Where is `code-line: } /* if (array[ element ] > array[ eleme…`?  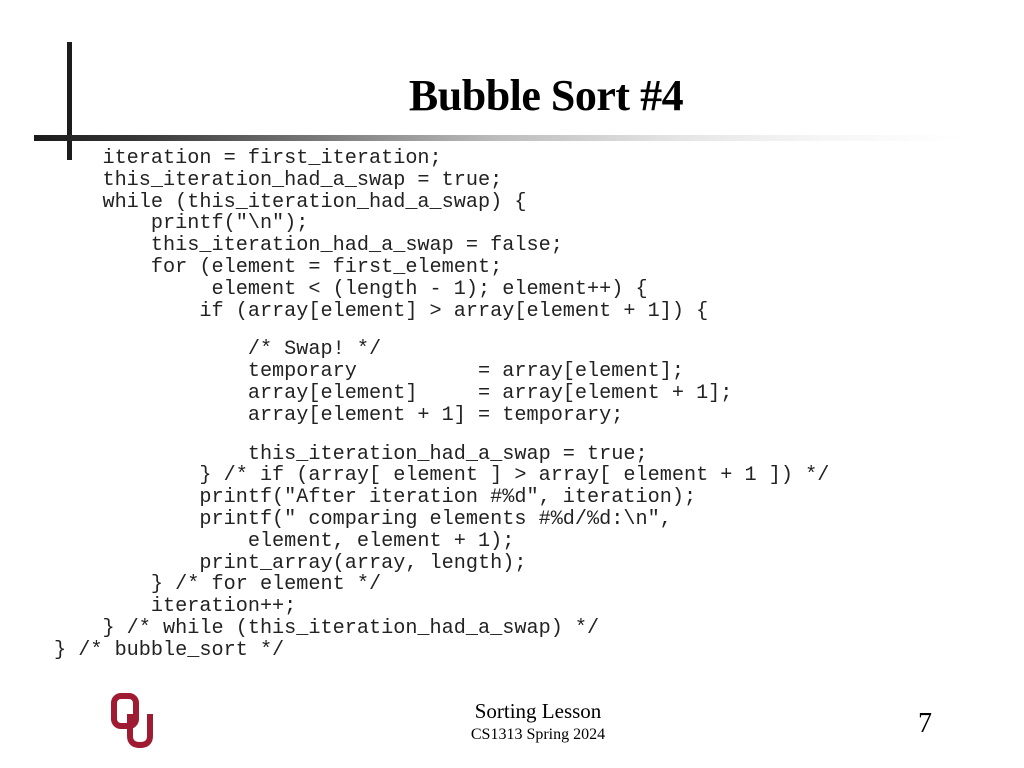
code-line: } /* if (array[ element ] > array[ eleme… is located at coordinates (442, 476).